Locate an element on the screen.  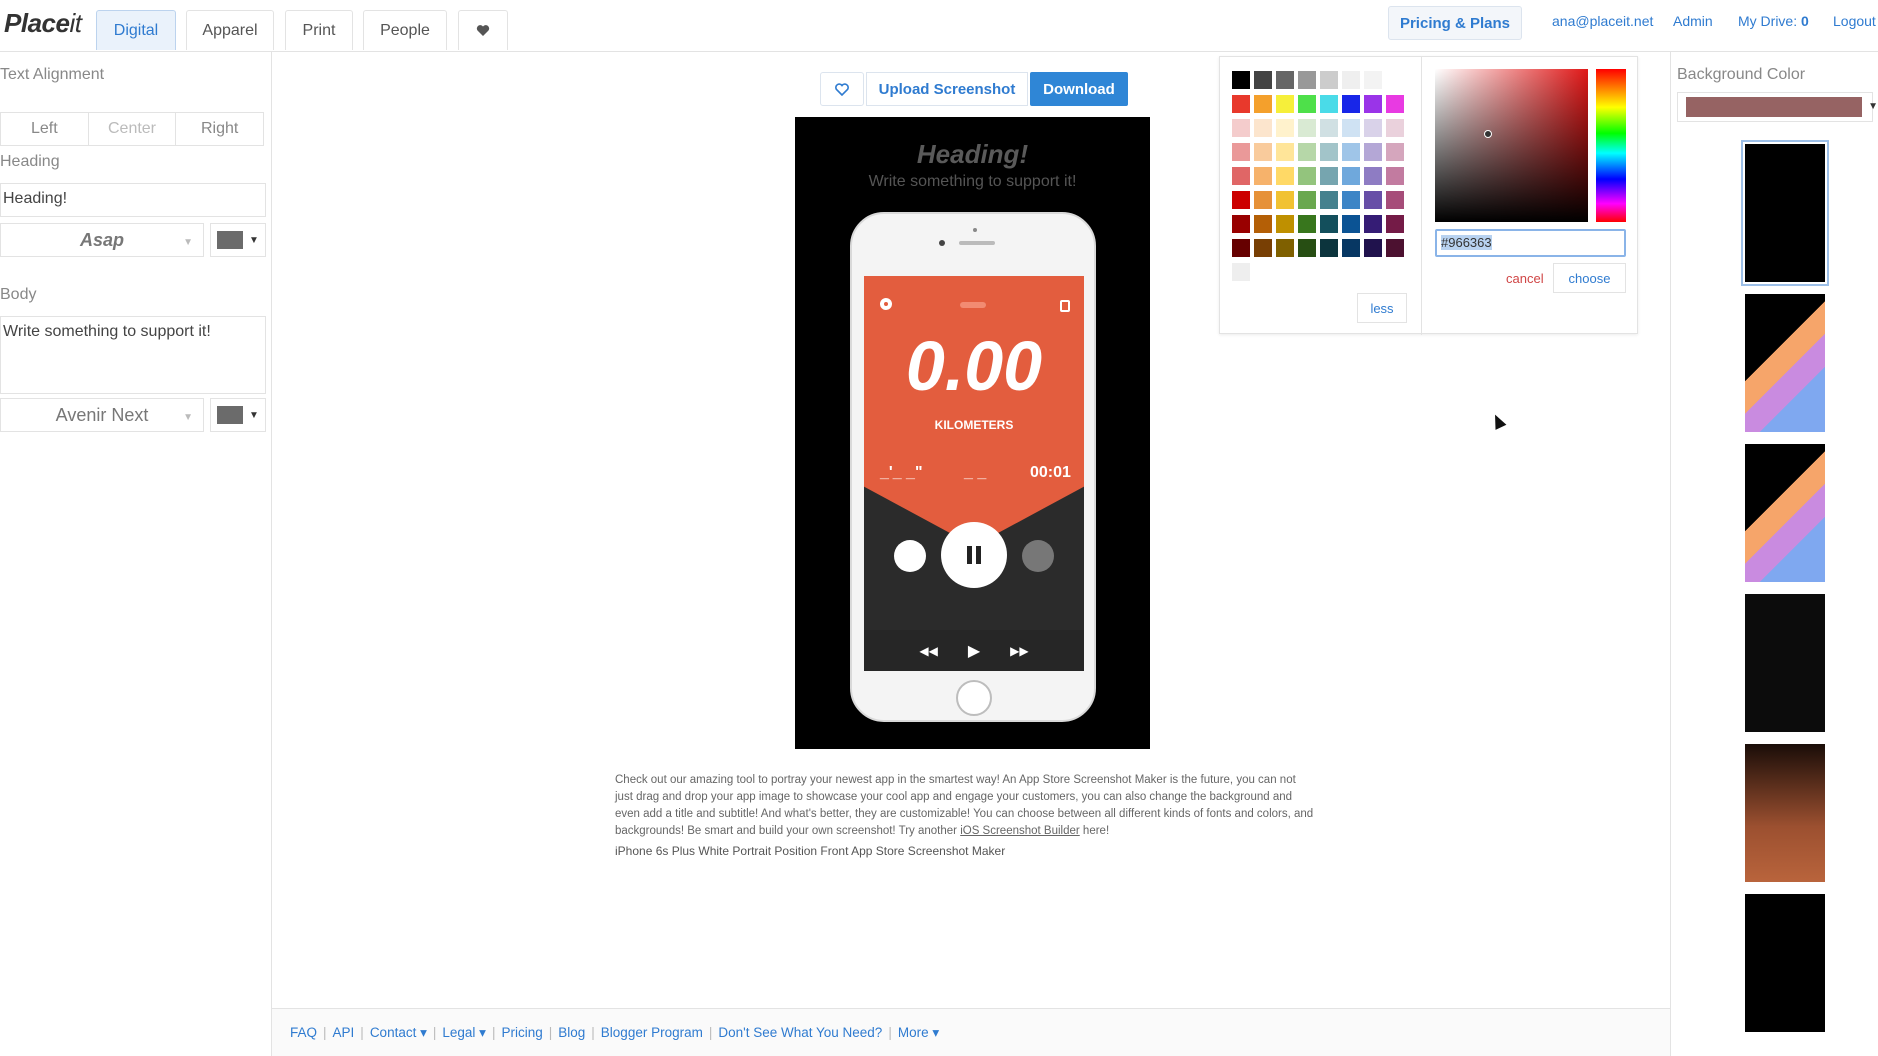
footer-link-blog: Blog is located at coordinates (571, 1032).